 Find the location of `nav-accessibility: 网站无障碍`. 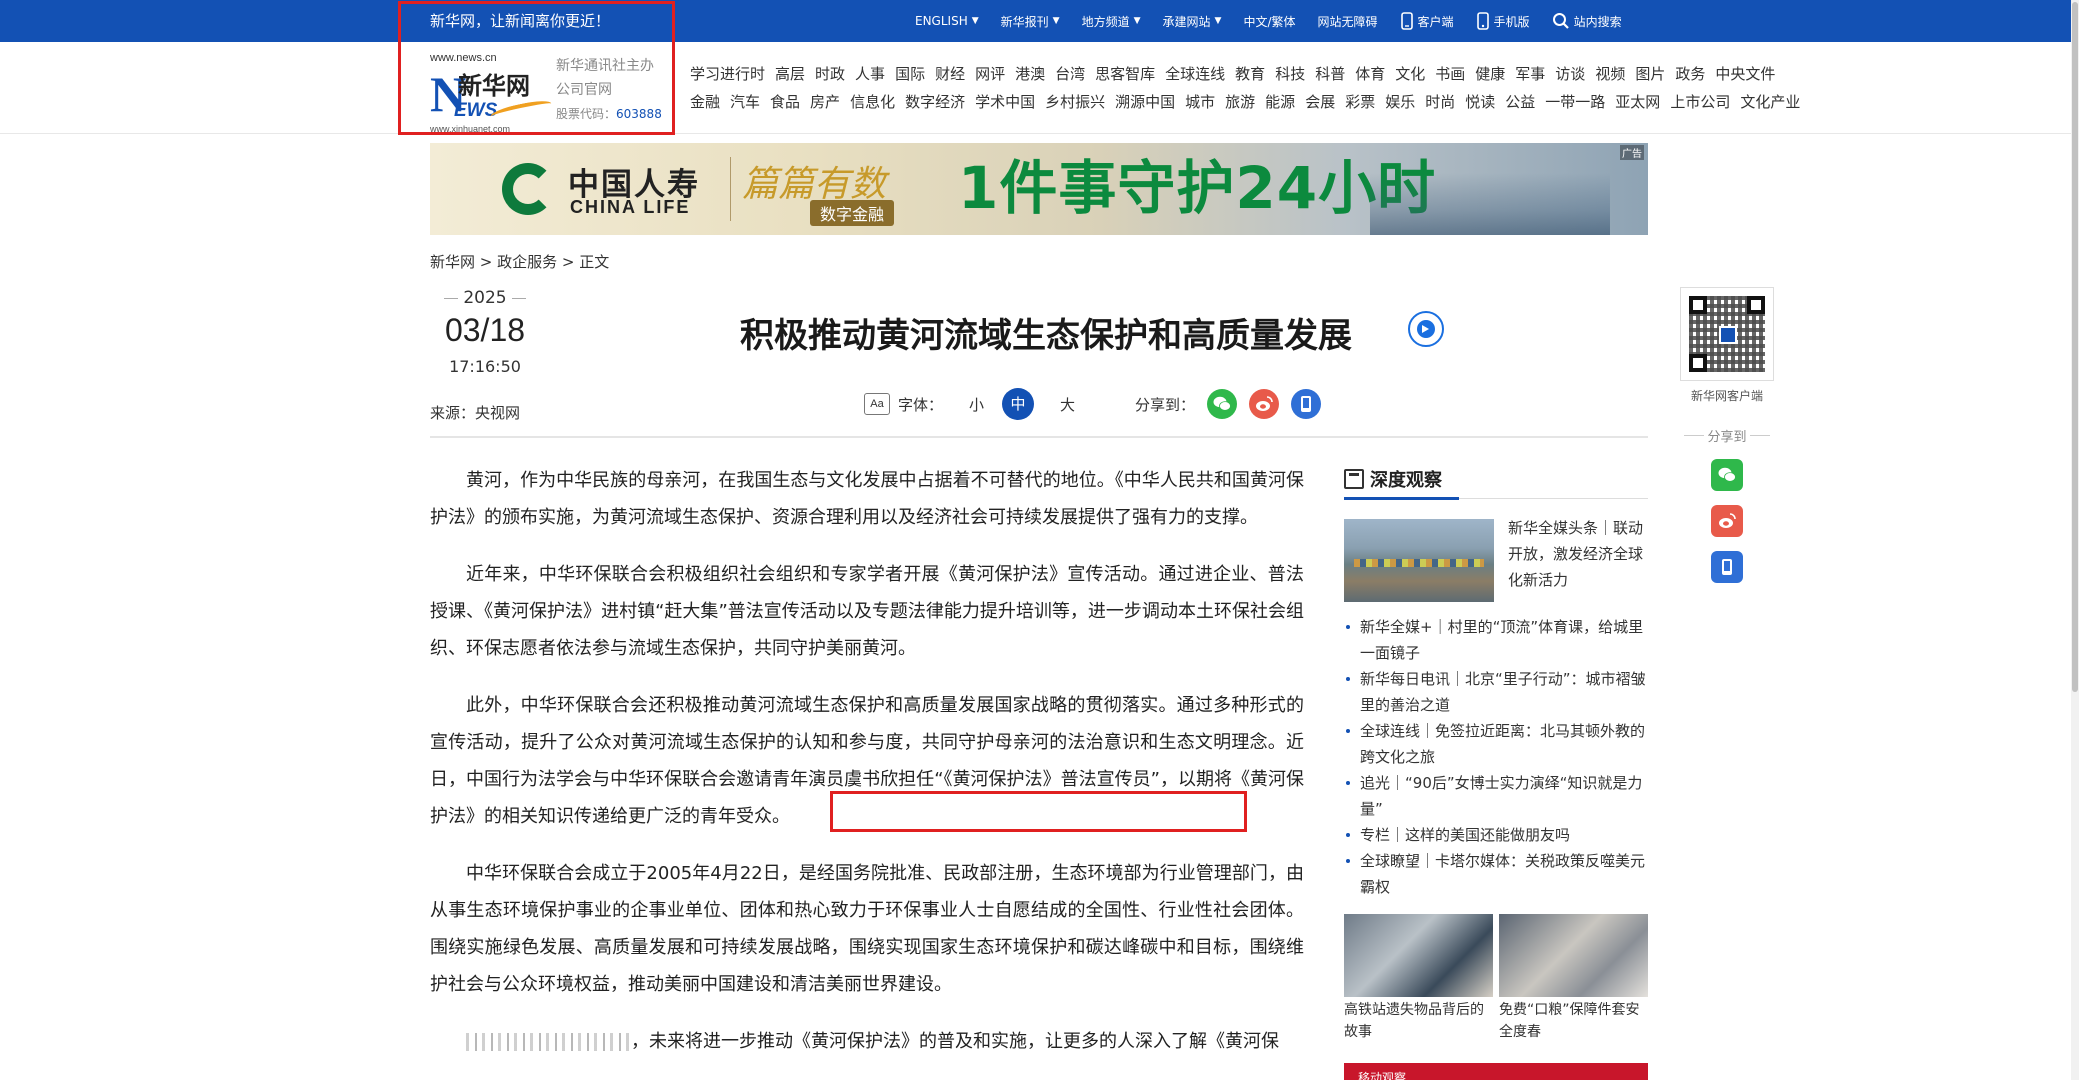

nav-accessibility: 网站无障碍 is located at coordinates (1348, 21).